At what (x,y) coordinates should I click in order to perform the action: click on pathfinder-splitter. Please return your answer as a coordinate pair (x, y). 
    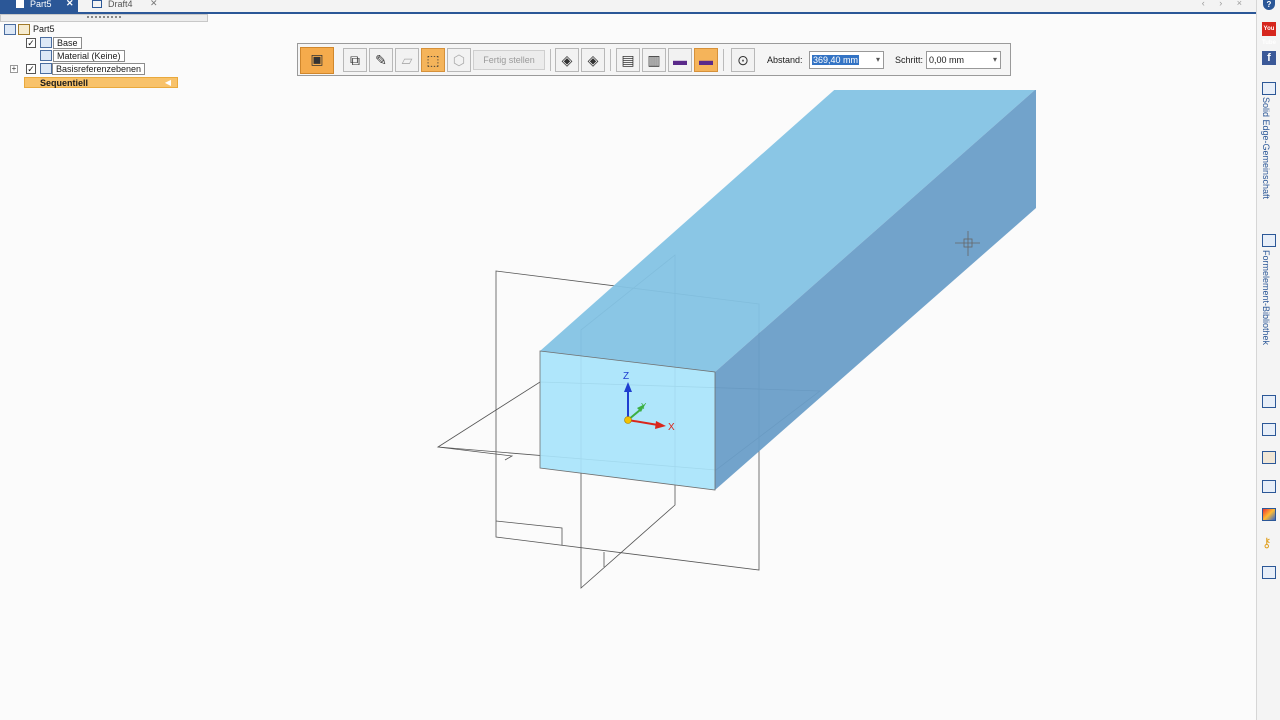
    Looking at the image, I should click on (104, 18).